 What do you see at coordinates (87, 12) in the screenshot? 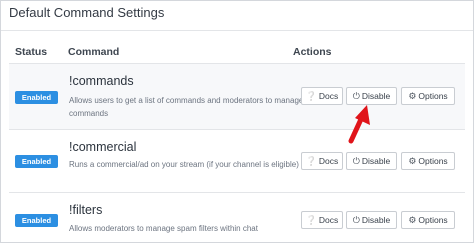
I see `panel-title: Default Command Settings` at bounding box center [87, 12].